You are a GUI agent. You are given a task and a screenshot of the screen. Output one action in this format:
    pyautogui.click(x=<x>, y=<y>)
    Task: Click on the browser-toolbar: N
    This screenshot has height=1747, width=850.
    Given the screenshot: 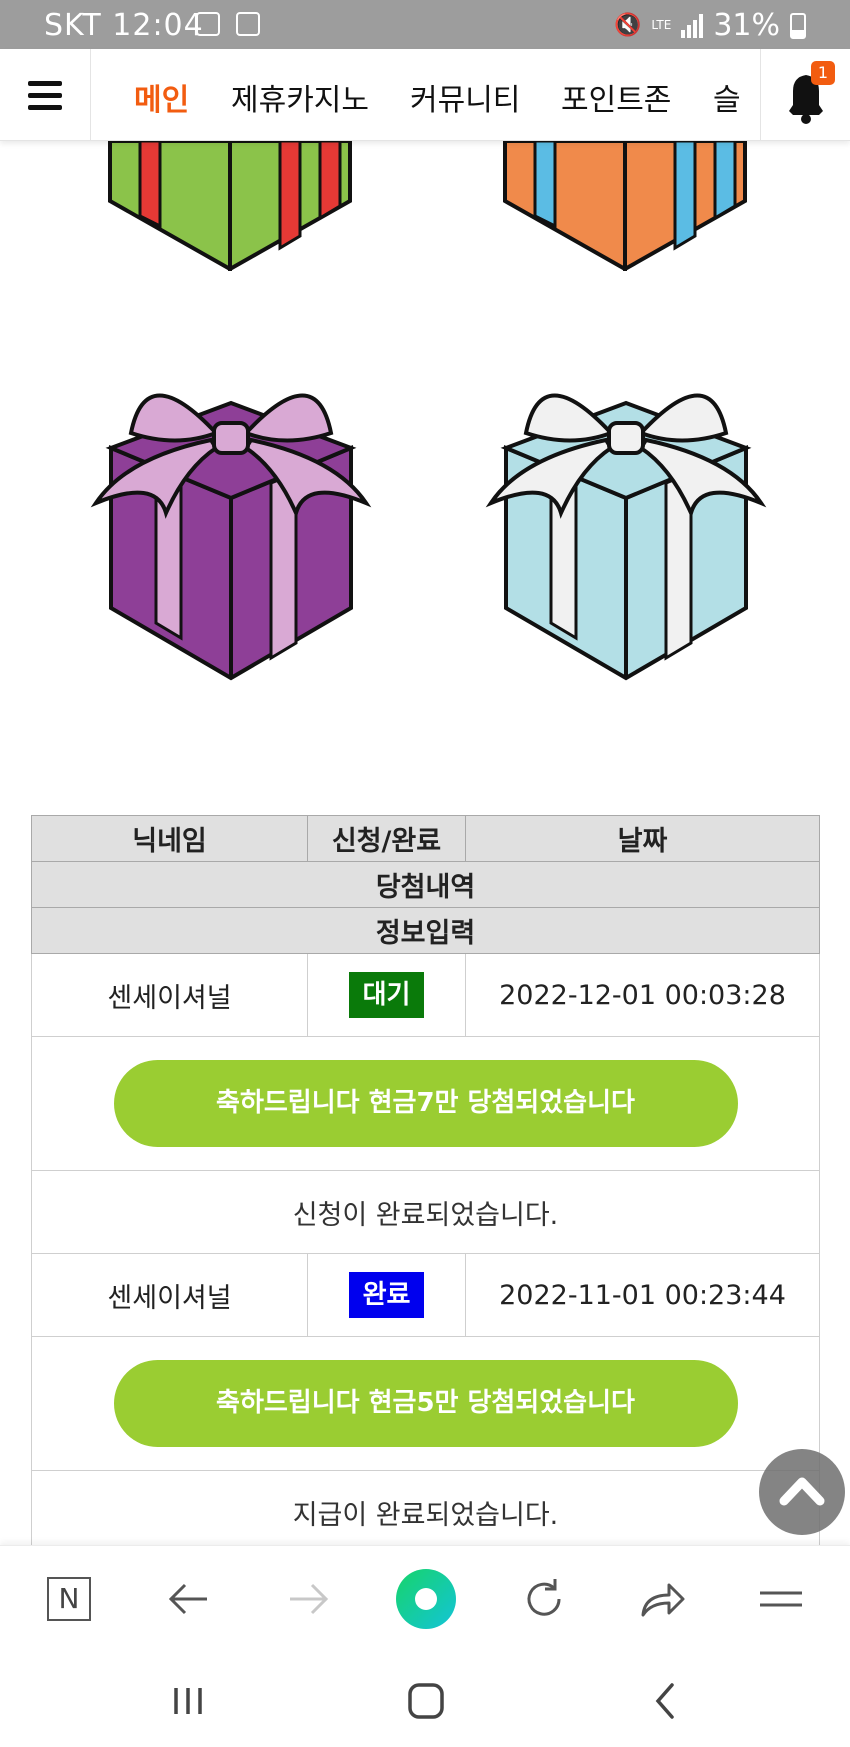 What is the action you would take?
    pyautogui.click(x=425, y=1598)
    